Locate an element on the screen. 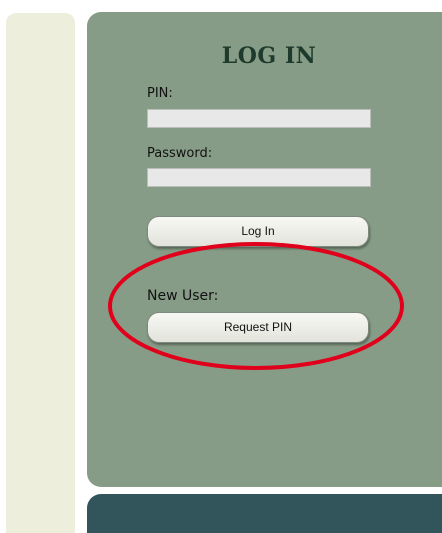  new-user-label: New User: is located at coordinates (183, 296).